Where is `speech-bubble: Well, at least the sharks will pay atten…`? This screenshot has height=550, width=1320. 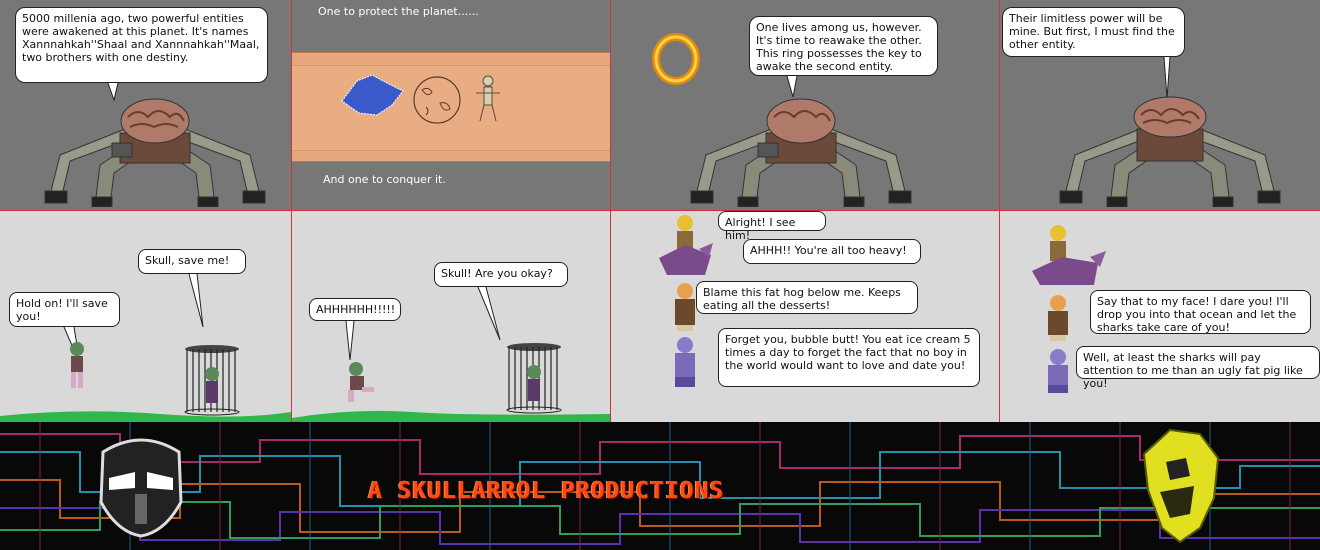 speech-bubble: Well, at least the sharks will pay atten… is located at coordinates (1198, 368).